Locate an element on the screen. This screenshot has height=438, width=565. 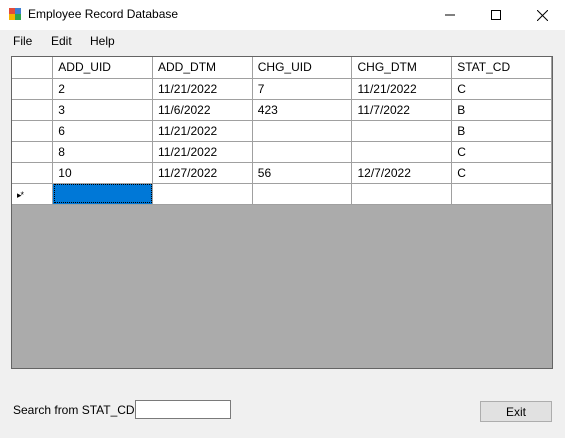
table-row: 3 11/6/2022 423 11/7/2022 B is located at coordinates (282, 110).